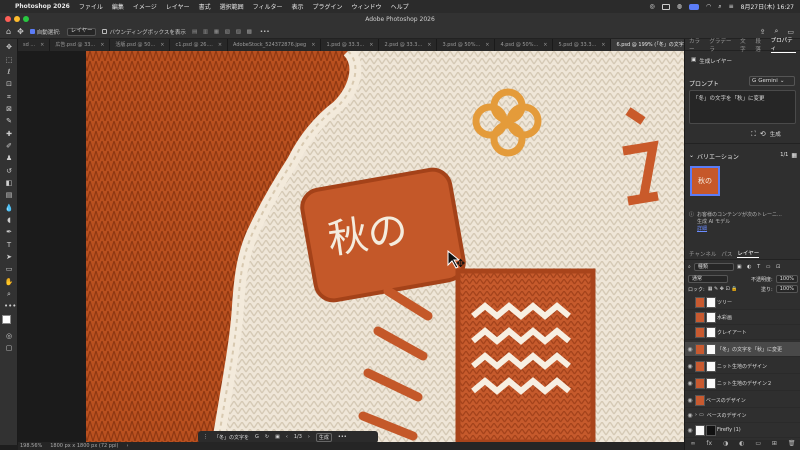  Describe the element at coordinates (665, 6) in the screenshot. I see `window-icon` at that location.